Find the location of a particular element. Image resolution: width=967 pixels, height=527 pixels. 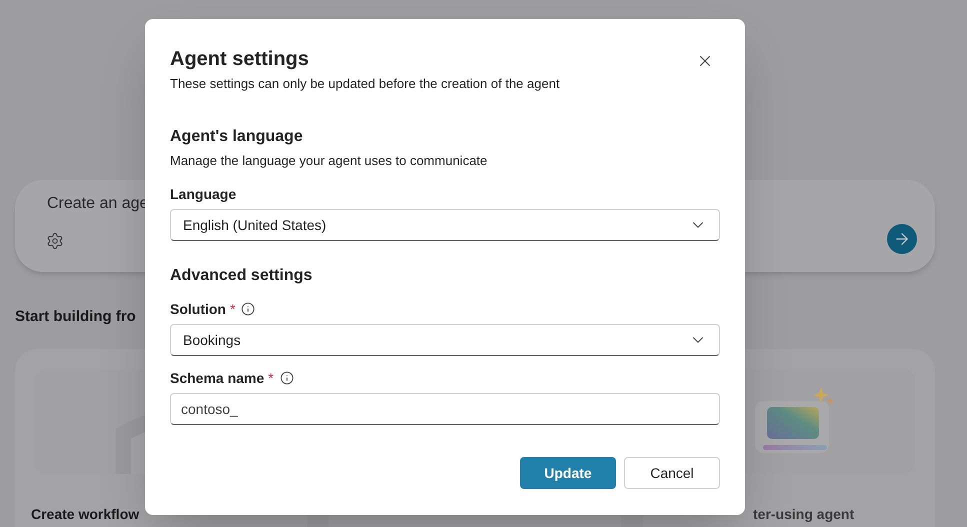

cancel-button: Cancel is located at coordinates (672, 473).